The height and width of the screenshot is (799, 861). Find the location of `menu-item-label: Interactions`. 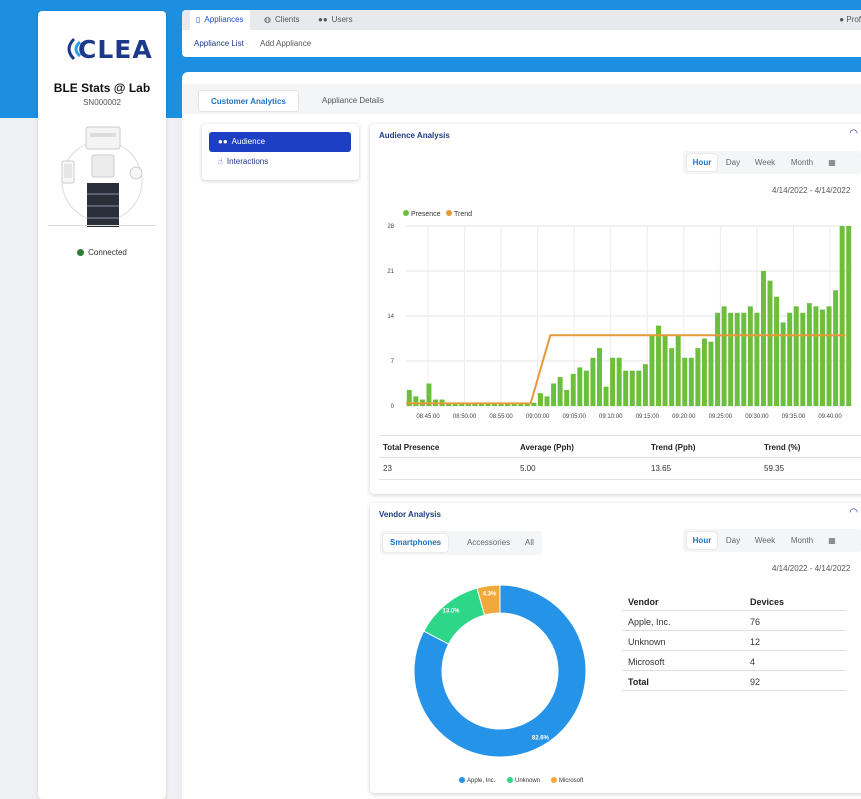

menu-item-label: Interactions is located at coordinates (247, 161).